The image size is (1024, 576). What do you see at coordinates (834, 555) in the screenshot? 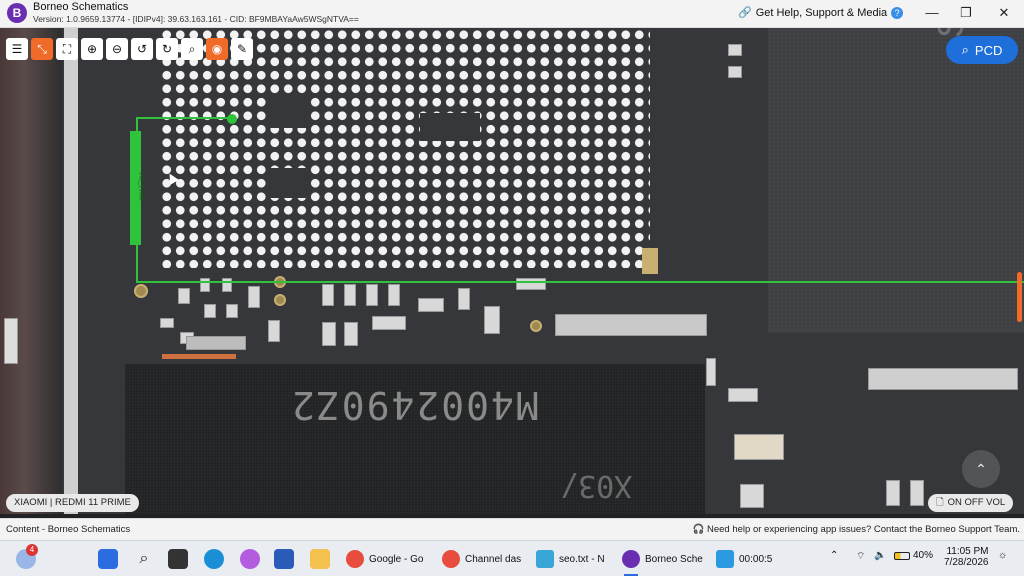
I see `chevron-up-icon: ⌃` at bounding box center [834, 555].